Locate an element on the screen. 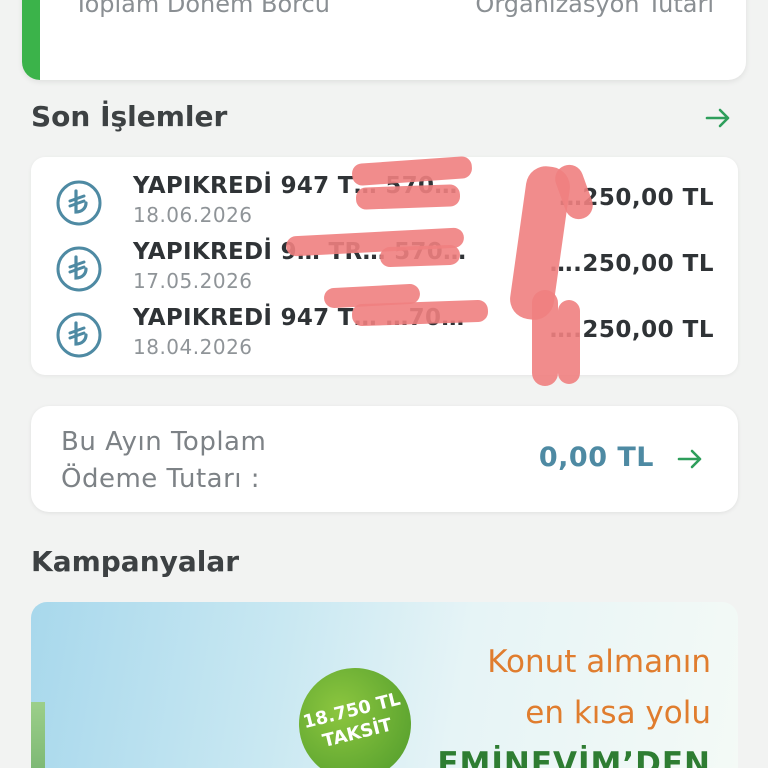 The height and width of the screenshot is (768, 768). organization-amount-label: Organizasyon Tutarı is located at coordinates (594, 9).